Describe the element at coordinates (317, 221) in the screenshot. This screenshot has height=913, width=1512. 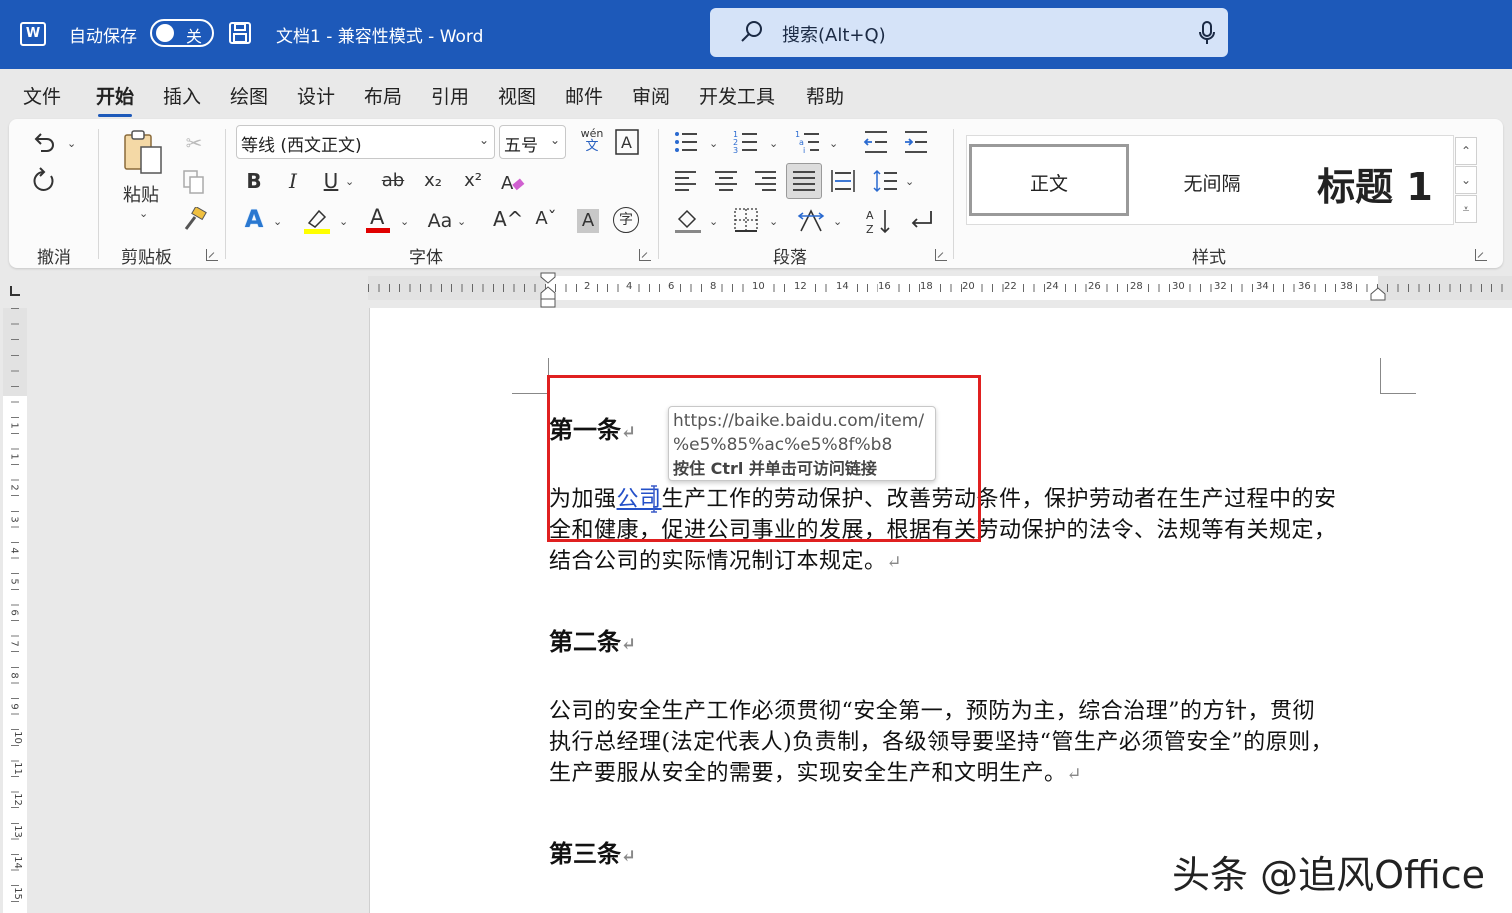
I see `highlight-icon` at that location.